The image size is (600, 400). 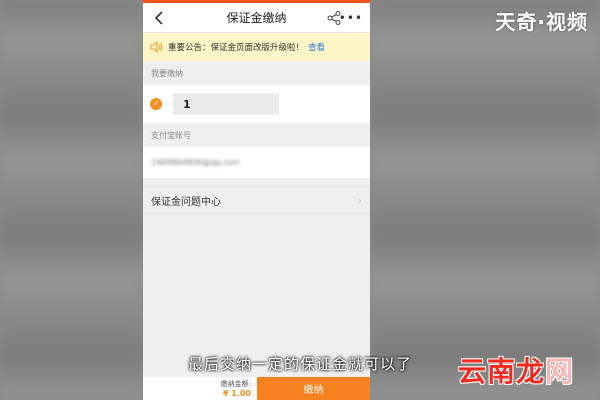 What do you see at coordinates (167, 73) in the screenshot?
I see `pay-section-label: 我要缴纳` at bounding box center [167, 73].